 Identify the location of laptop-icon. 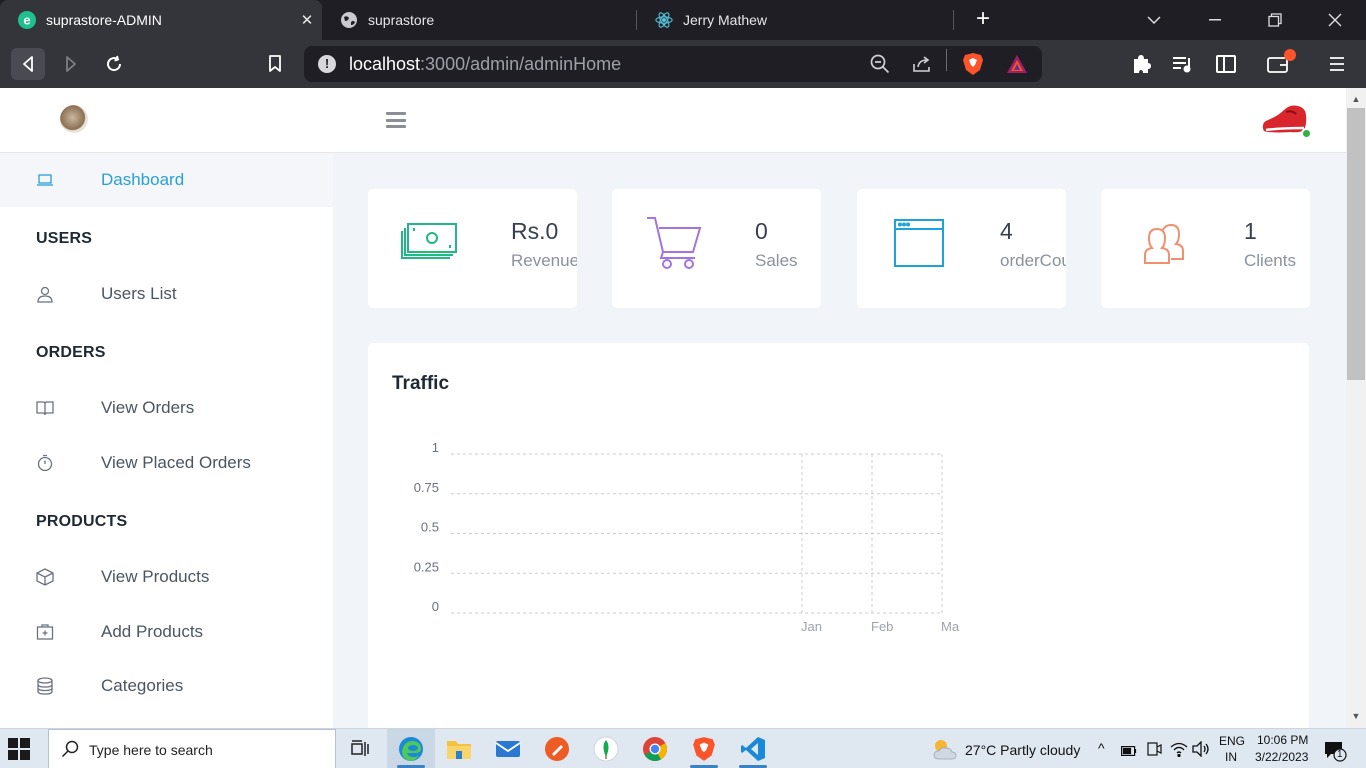
(45, 180).